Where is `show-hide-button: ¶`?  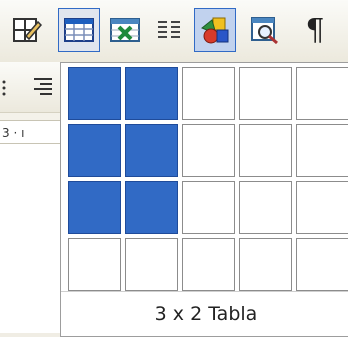
show-hide-button: ¶ is located at coordinates (315, 30).